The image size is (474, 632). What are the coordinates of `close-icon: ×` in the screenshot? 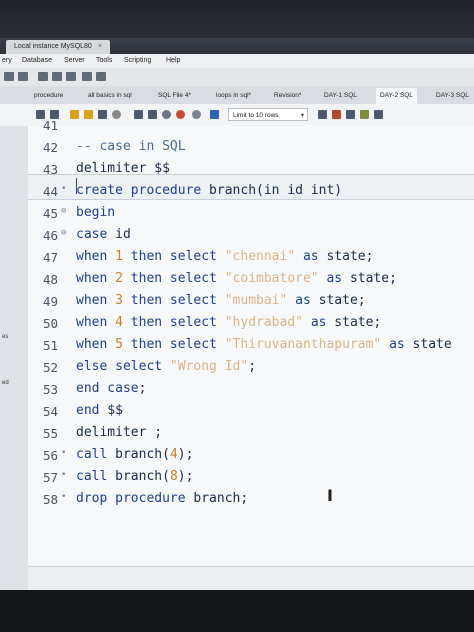 It's located at (100, 46).